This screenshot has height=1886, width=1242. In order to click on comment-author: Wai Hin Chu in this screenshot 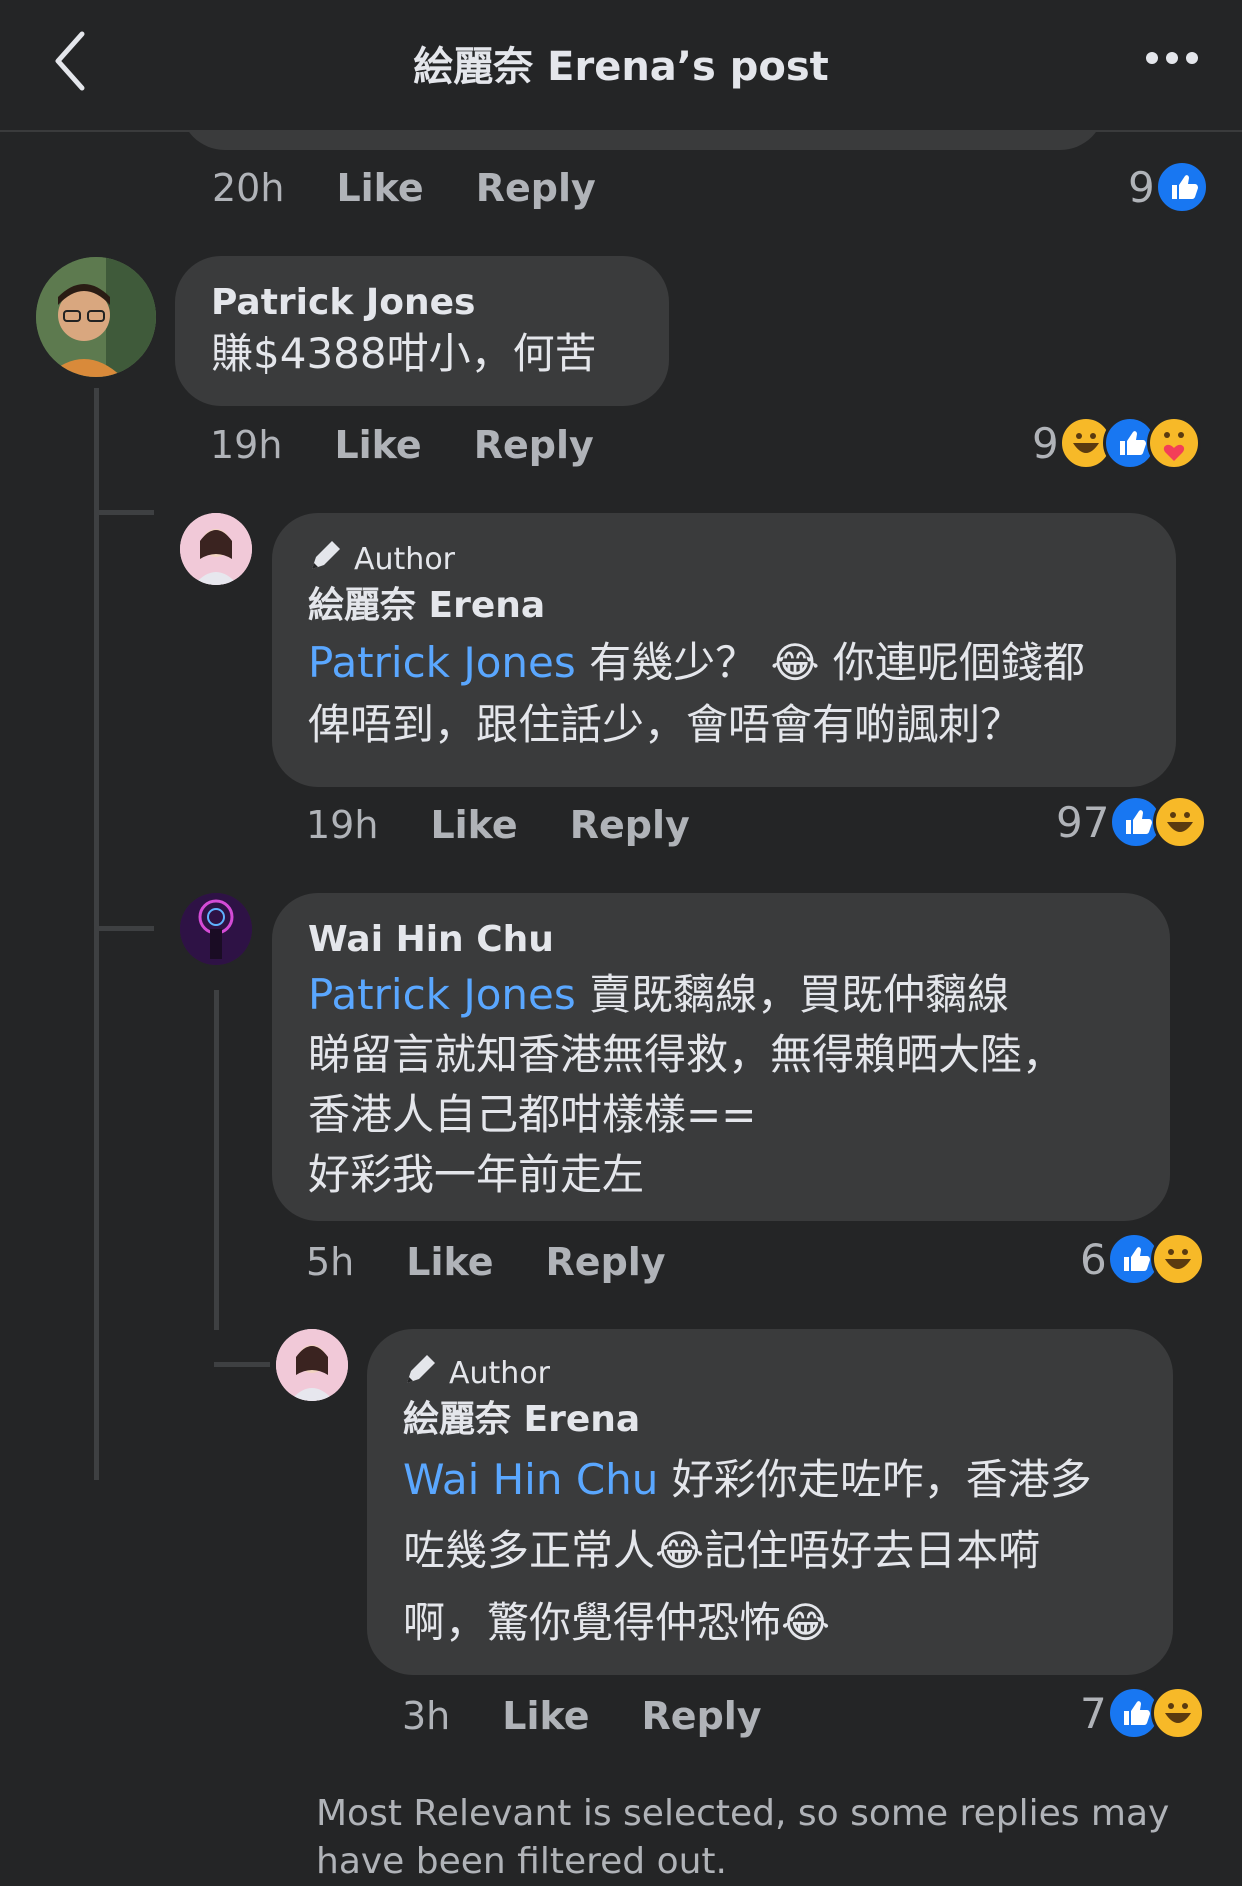, I will do `click(721, 940)`.